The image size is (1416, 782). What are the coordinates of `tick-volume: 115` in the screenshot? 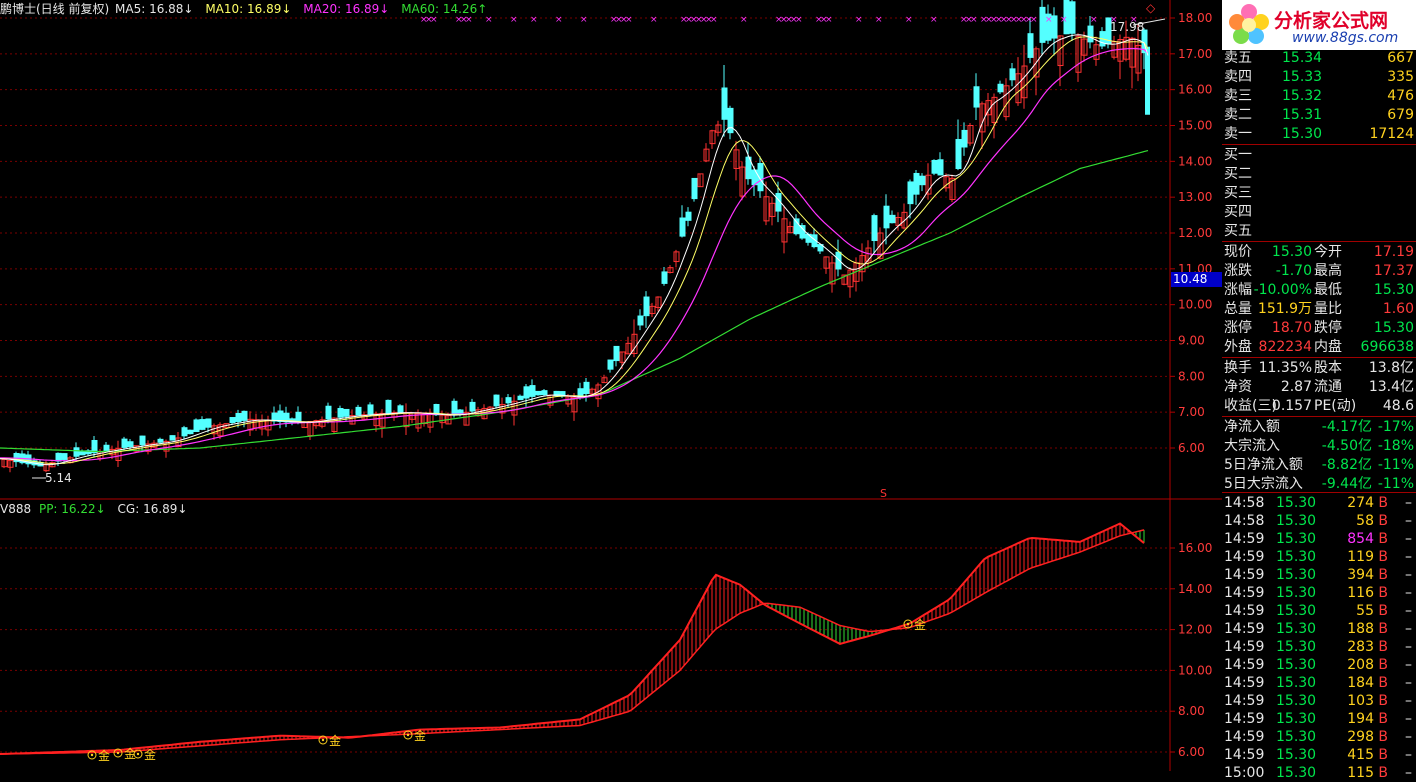 It's located at (1360, 773).